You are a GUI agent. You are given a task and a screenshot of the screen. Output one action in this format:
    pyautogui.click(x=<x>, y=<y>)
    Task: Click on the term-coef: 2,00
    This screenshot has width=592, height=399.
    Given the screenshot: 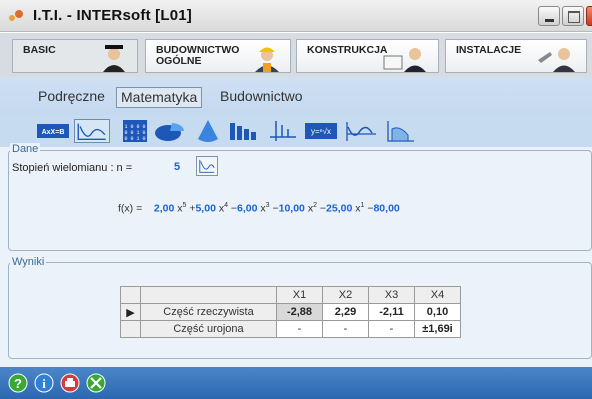 What is the action you would take?
    pyautogui.click(x=164, y=208)
    